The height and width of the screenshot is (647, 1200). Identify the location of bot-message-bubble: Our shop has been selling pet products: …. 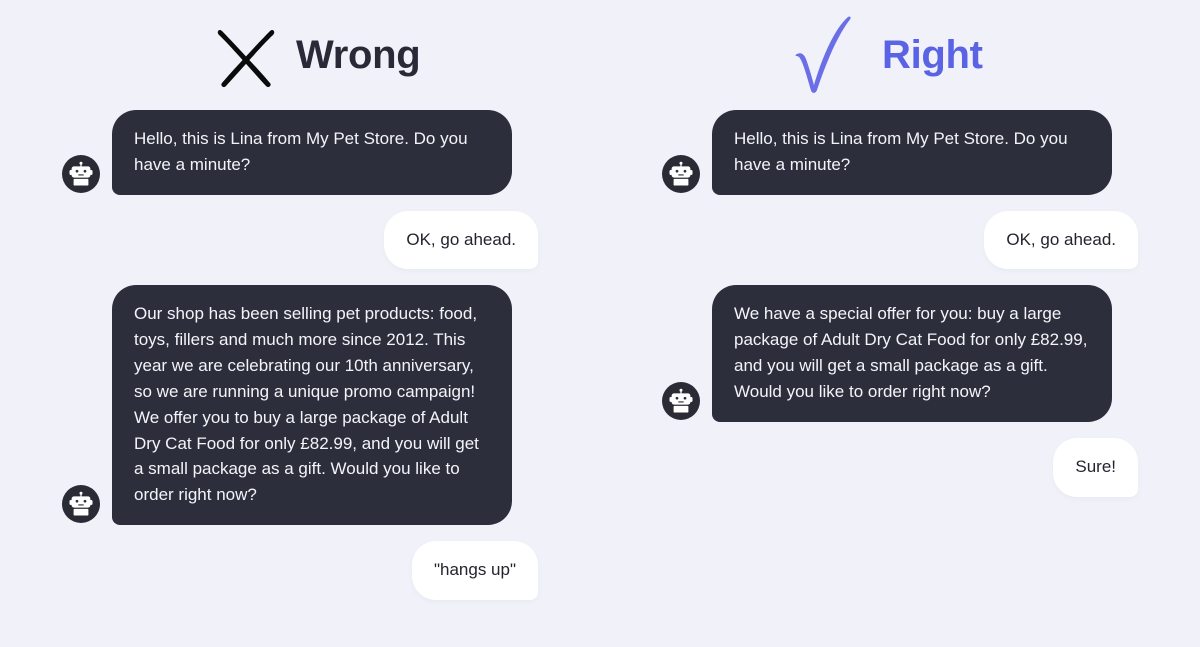
(312, 405).